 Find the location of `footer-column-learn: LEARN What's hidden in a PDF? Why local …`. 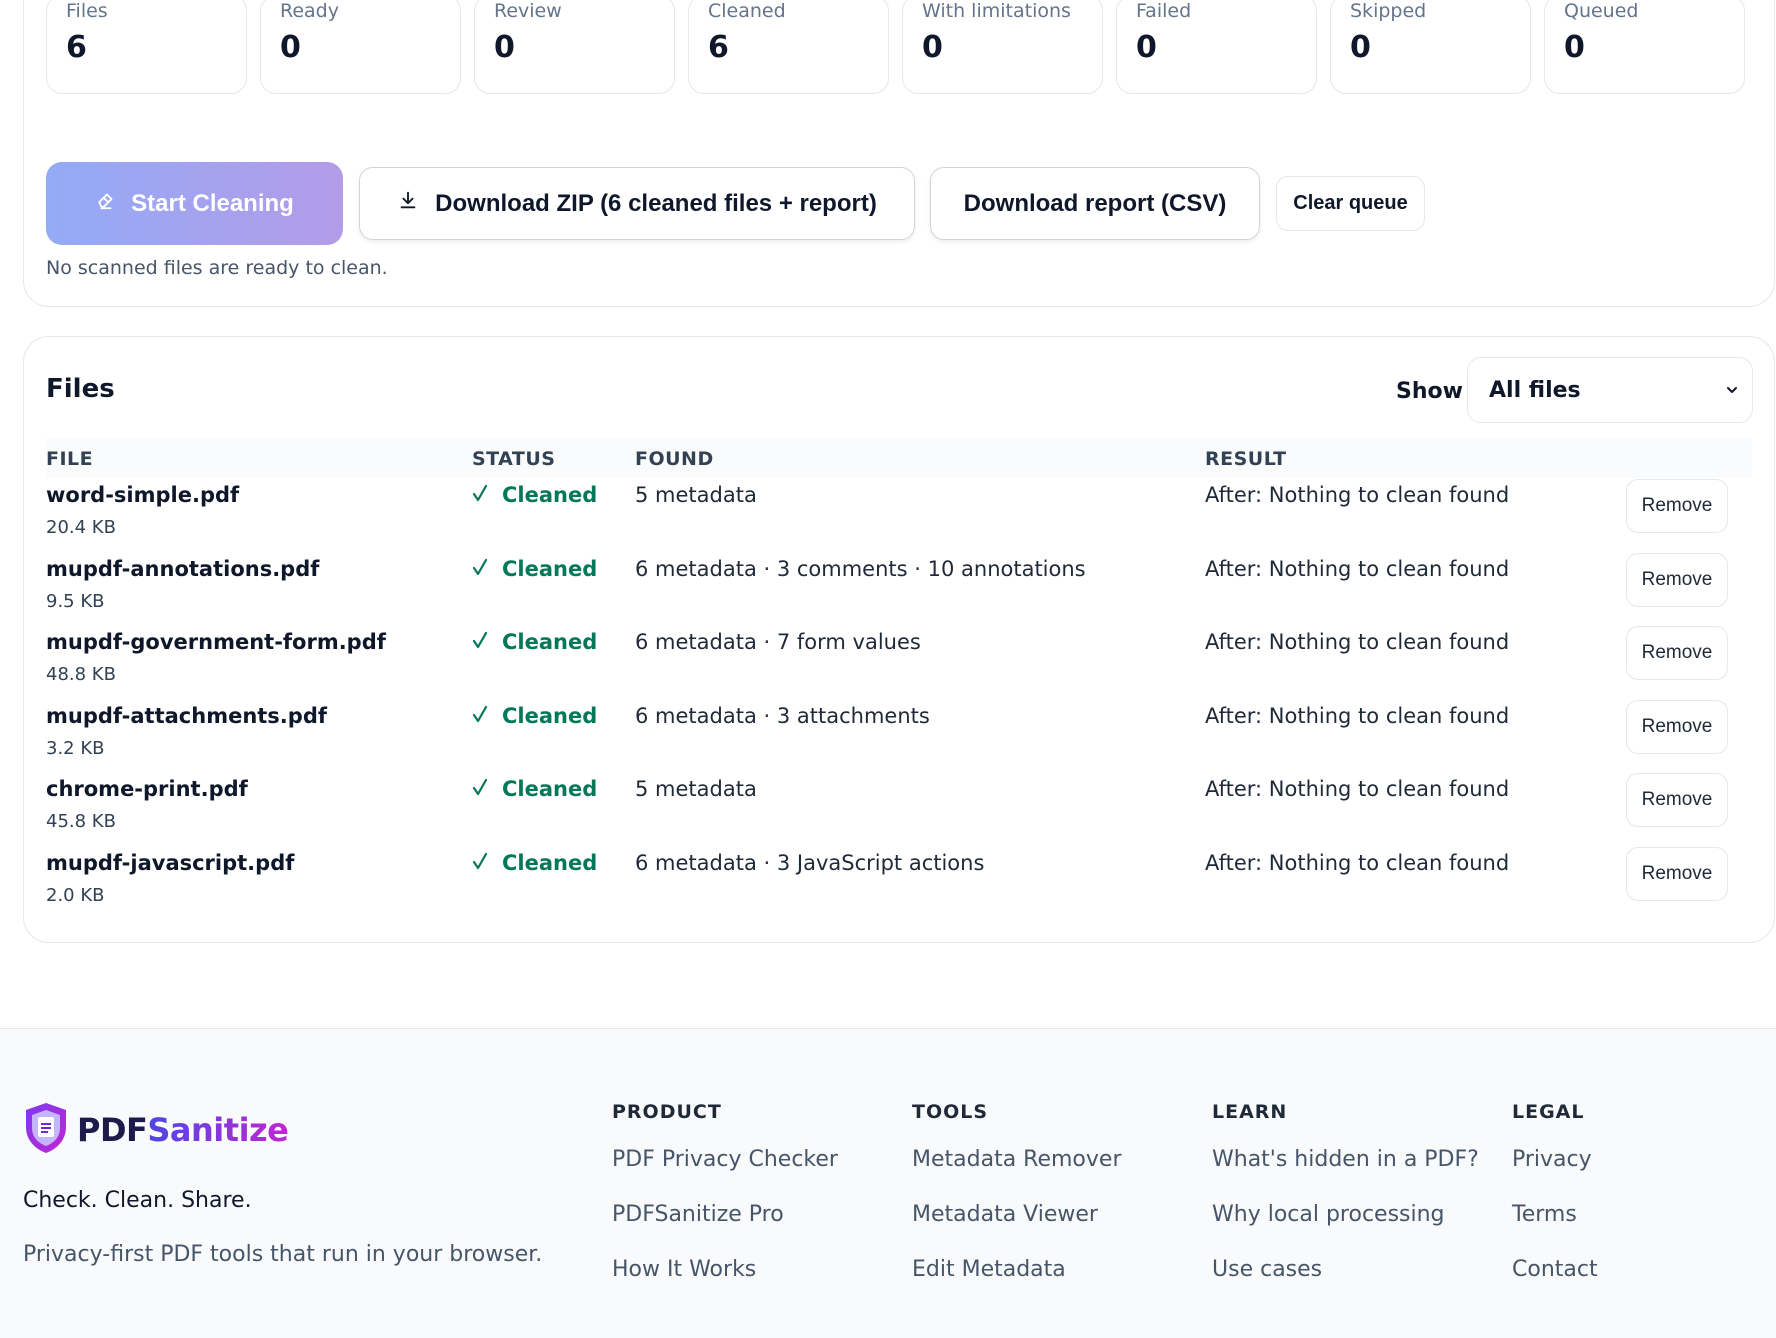

footer-column-learn: LEARN What's hidden in a PDF? Why local … is located at coordinates (1345, 1206).